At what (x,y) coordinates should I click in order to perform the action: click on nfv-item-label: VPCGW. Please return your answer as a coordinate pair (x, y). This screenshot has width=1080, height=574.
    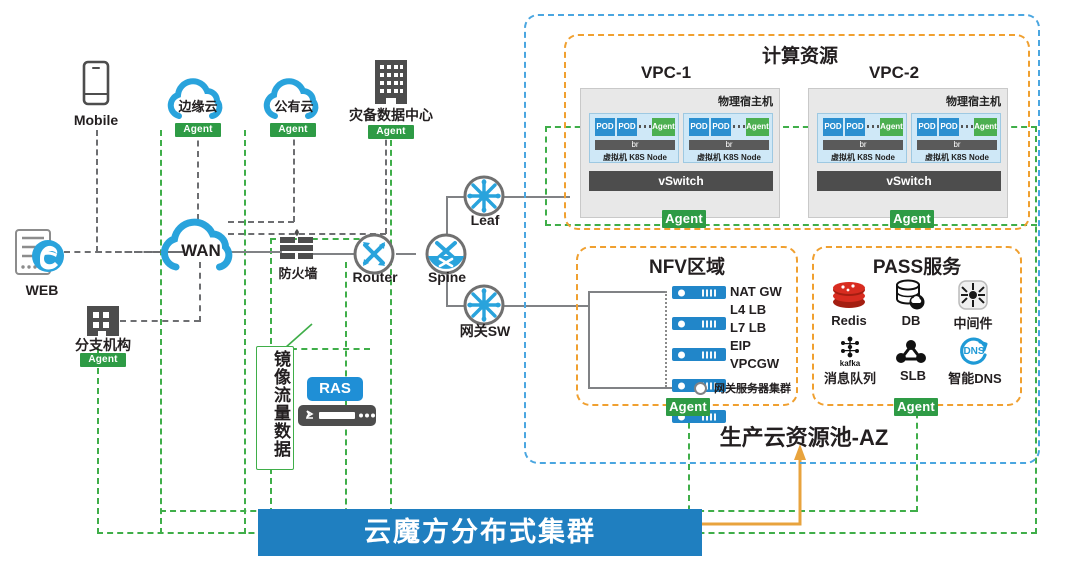
    Looking at the image, I should click on (755, 363).